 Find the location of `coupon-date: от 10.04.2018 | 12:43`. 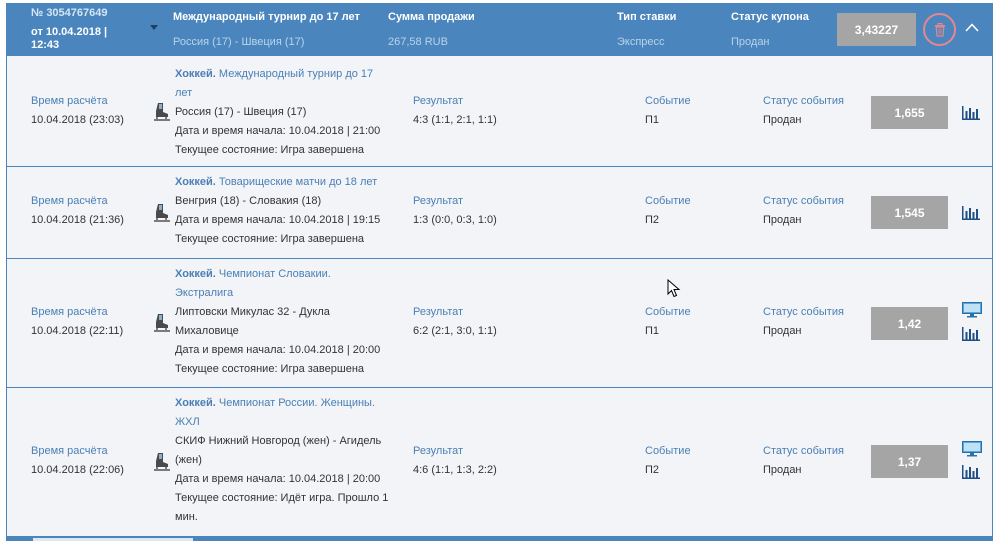

coupon-date: от 10.04.2018 | 12:43 is located at coordinates (69, 39).